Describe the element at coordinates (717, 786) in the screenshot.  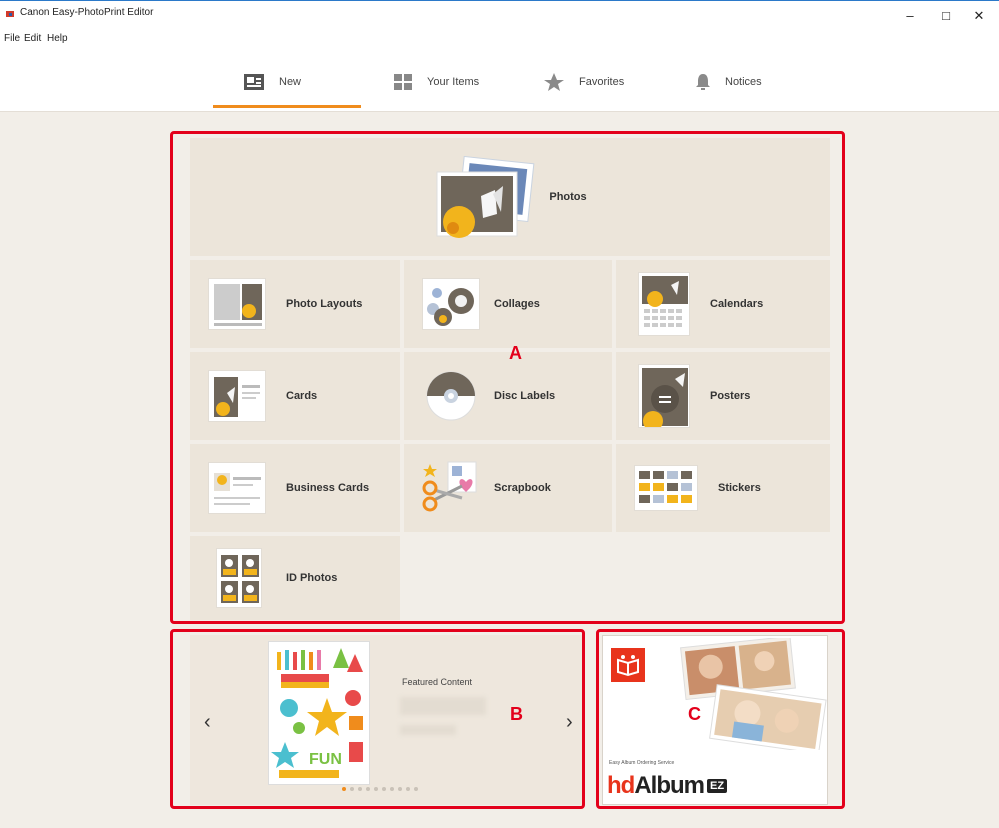
I see `hdalbum-brand-badge: EZ` at that location.